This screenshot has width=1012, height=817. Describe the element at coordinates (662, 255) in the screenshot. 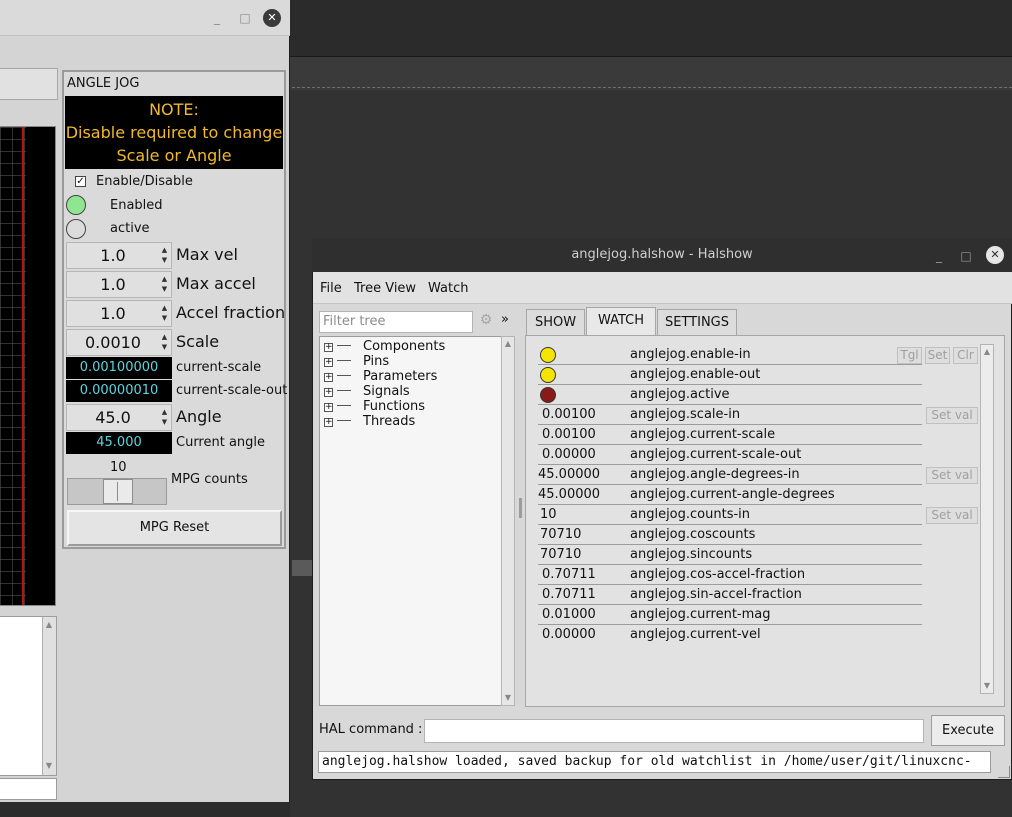

I see `halshow-titlebar: anglejog.halshow - Halshow _ □ ✕` at that location.